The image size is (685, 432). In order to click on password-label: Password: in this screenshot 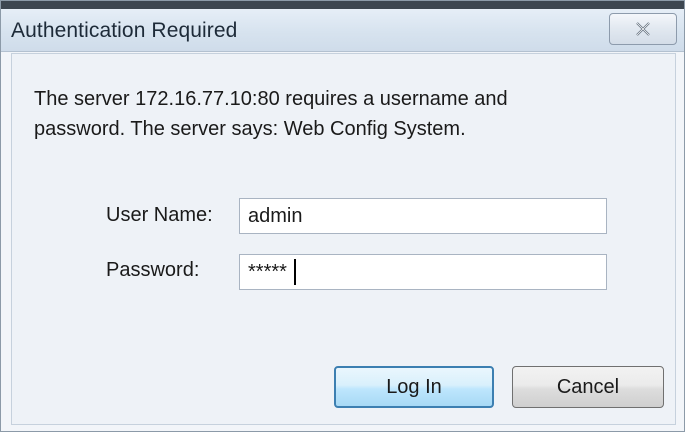, I will do `click(153, 270)`.